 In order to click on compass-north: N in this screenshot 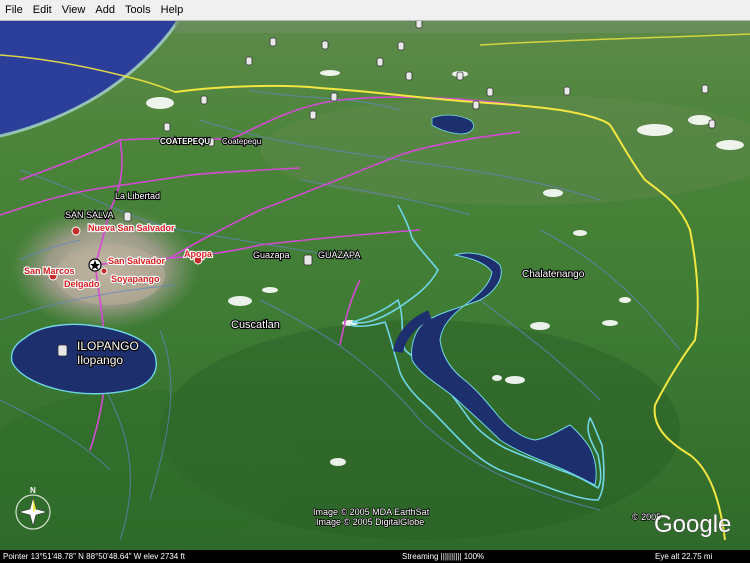, I will do `click(33, 490)`.